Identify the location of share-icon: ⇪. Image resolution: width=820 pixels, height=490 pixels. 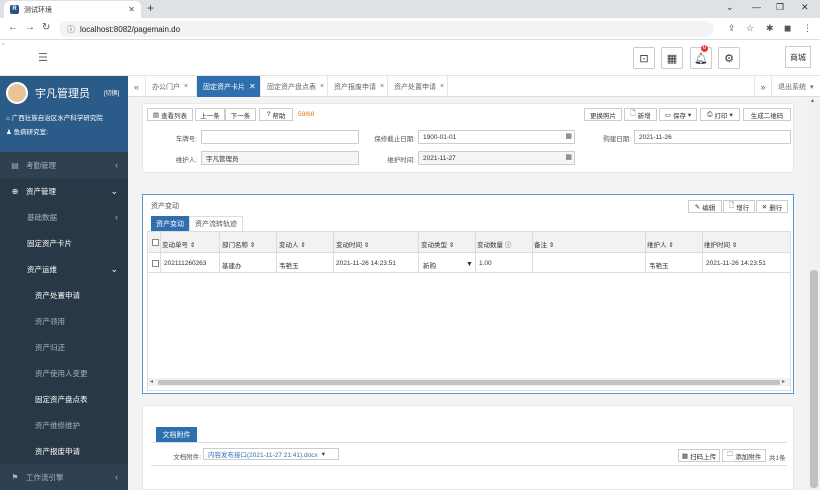
(732, 28).